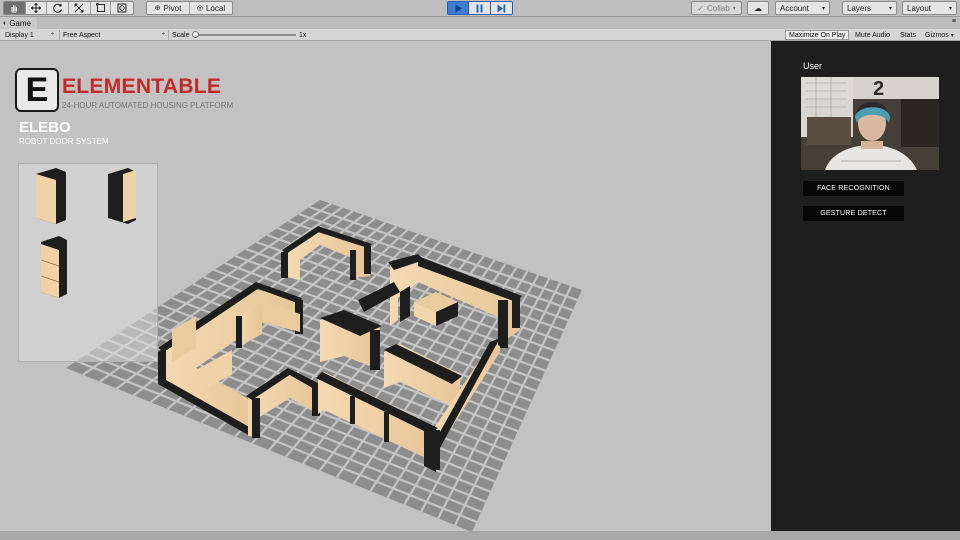  I want to click on cloud-button: ☁, so click(758, 8).